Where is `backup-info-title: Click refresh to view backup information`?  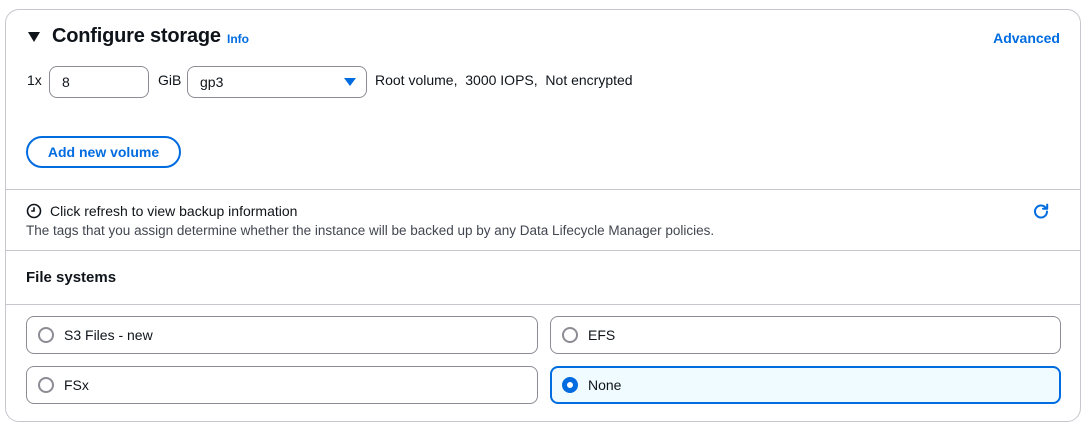
backup-info-title: Click refresh to view backup information is located at coordinates (174, 211).